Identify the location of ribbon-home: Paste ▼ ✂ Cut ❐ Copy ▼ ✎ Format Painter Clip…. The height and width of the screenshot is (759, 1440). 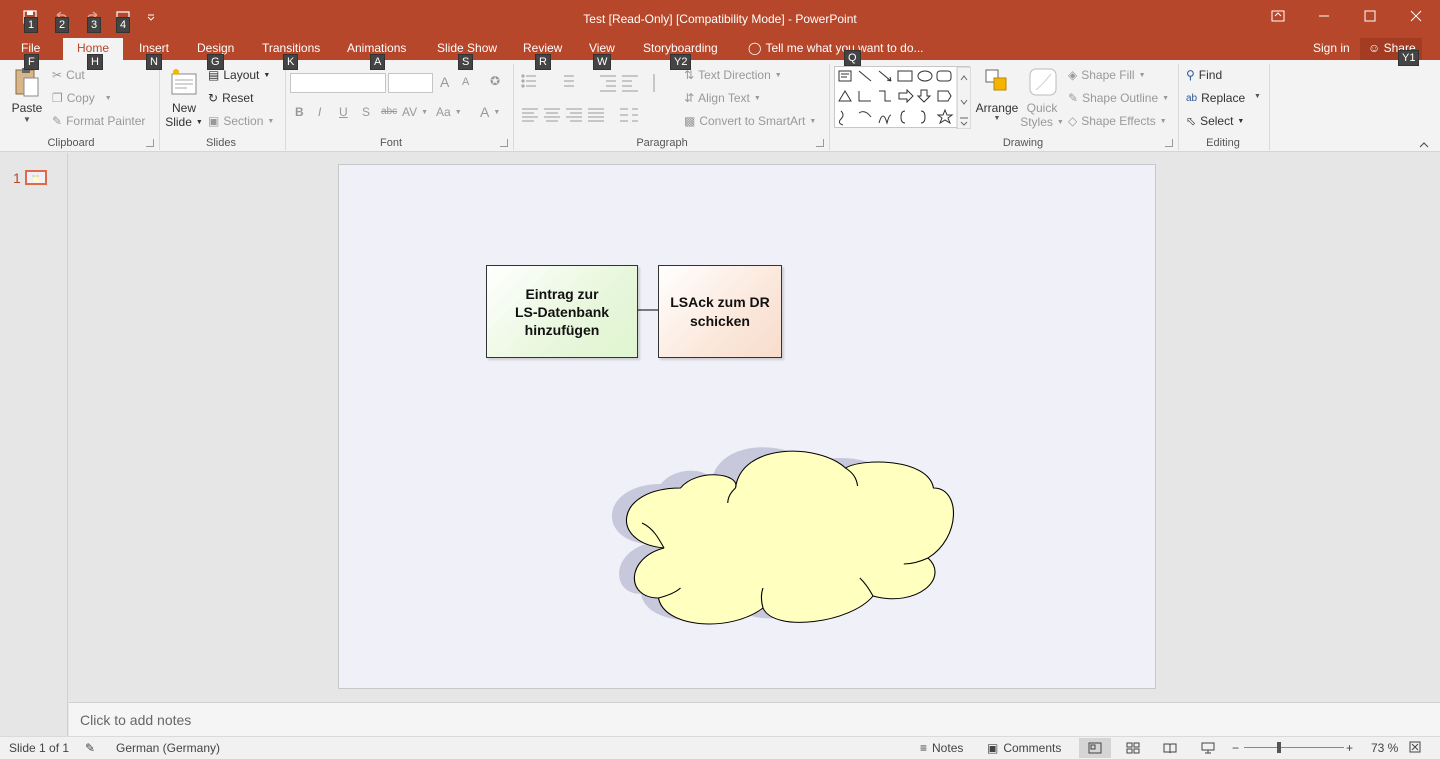
(720, 106).